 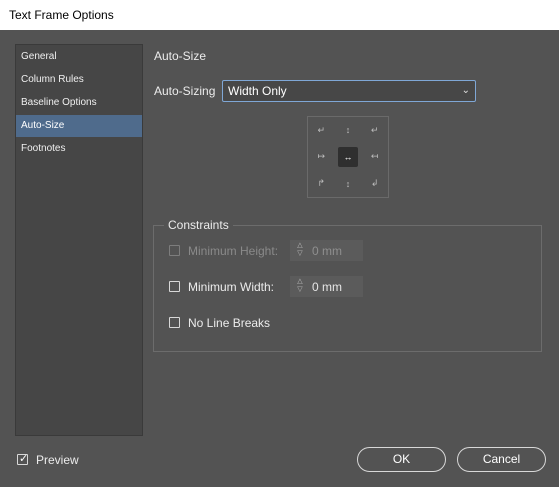 What do you see at coordinates (349, 91) in the screenshot?
I see `auto-sizing-select: Width Only ⌄` at bounding box center [349, 91].